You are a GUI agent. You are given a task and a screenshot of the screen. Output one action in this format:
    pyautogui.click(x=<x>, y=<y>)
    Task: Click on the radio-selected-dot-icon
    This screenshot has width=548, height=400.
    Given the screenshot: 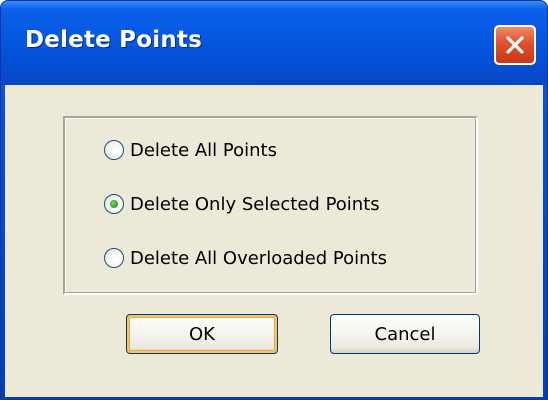 What is the action you would take?
    pyautogui.click(x=114, y=204)
    